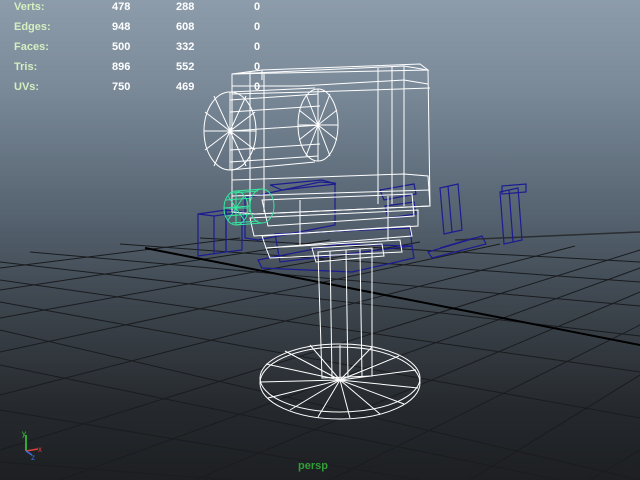 The image size is (640, 480). I want to click on hud-row-faces: Faces: 500 332 0, so click(150, 48).